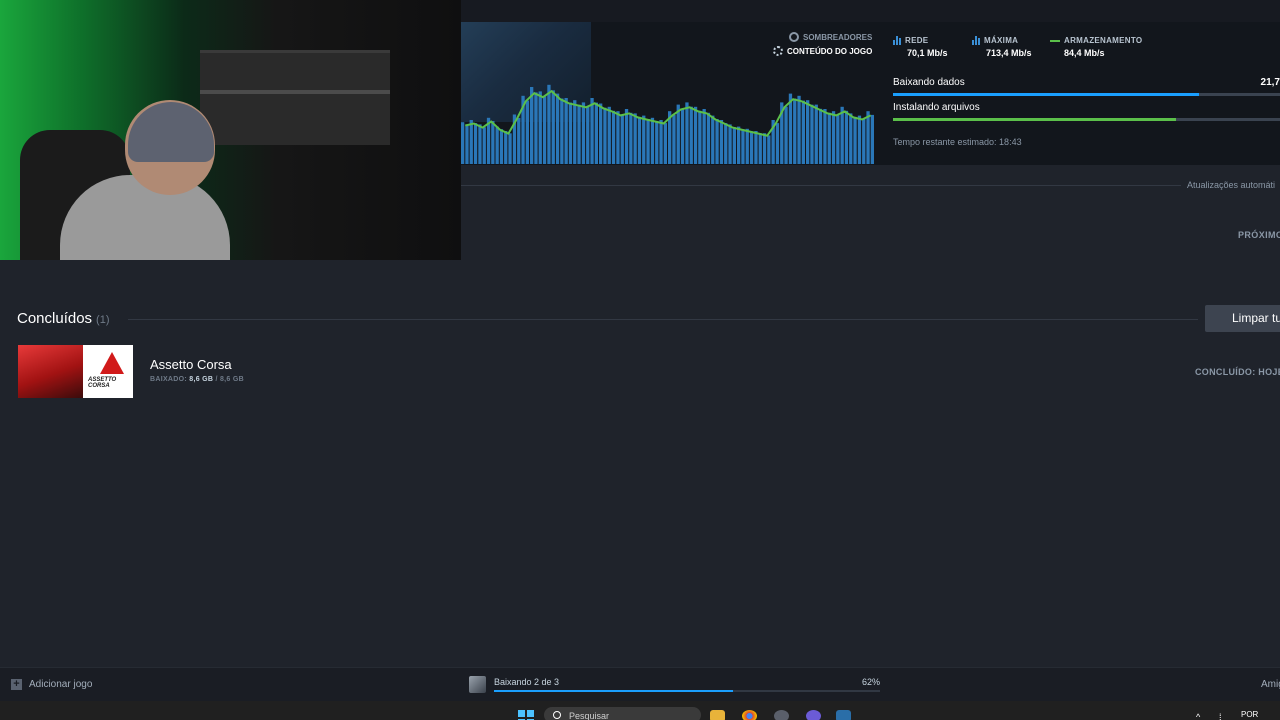  What do you see at coordinates (1055, 40) in the screenshot?
I see `storage-line-icon` at bounding box center [1055, 40].